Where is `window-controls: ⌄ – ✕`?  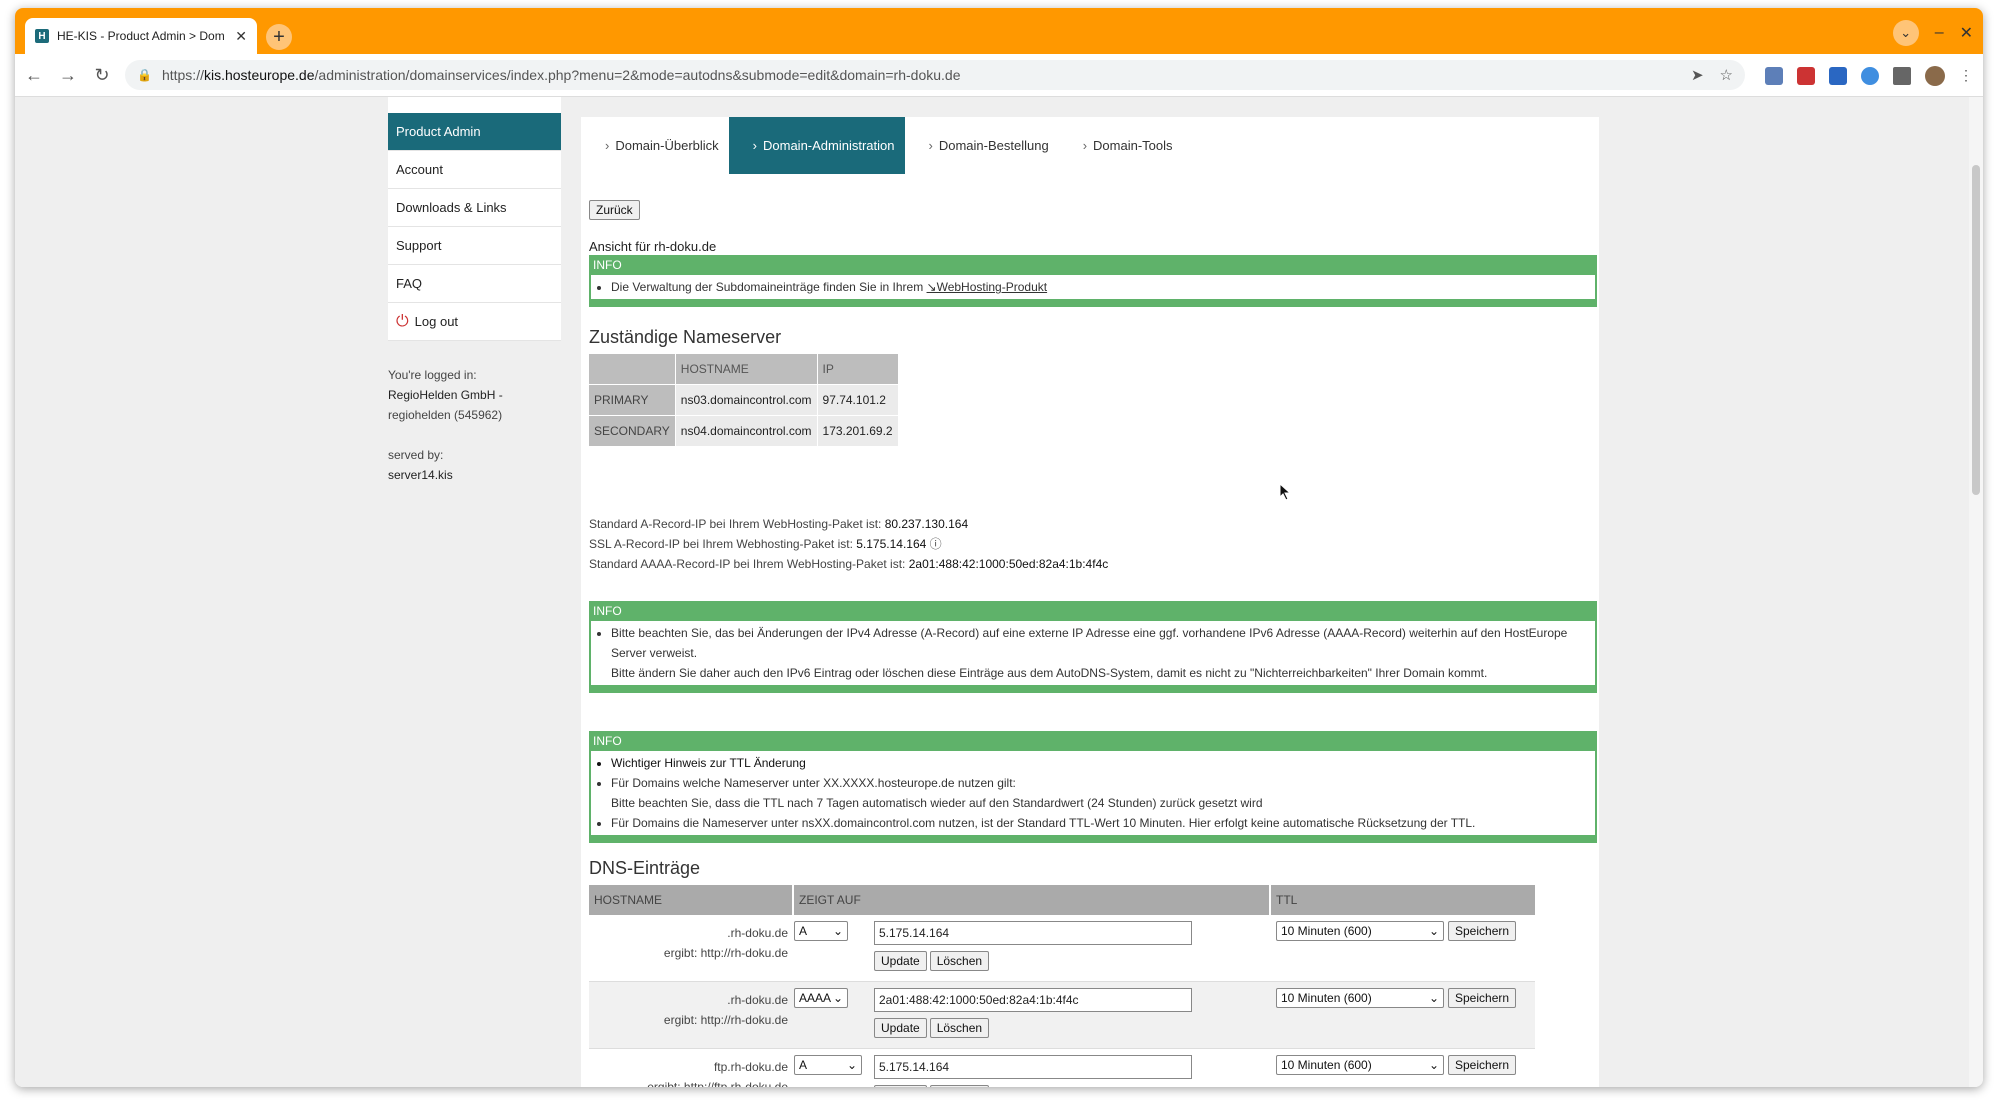 window-controls: ⌄ – ✕ is located at coordinates (1932, 33).